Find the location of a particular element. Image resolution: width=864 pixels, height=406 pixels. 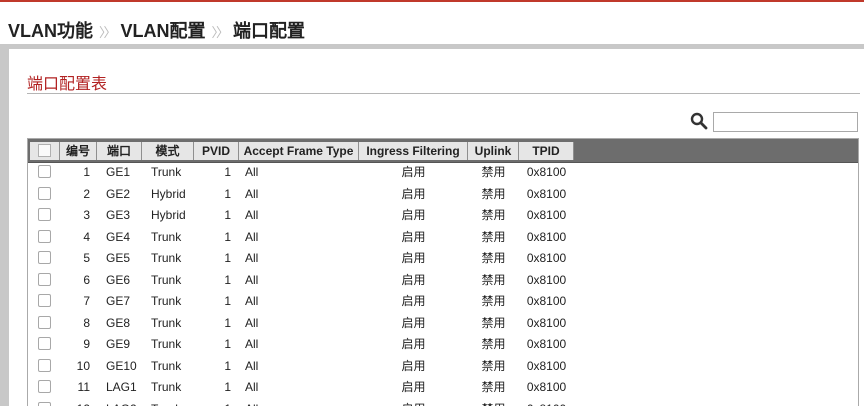

section-title: 端口配置表 is located at coordinates (67, 84).